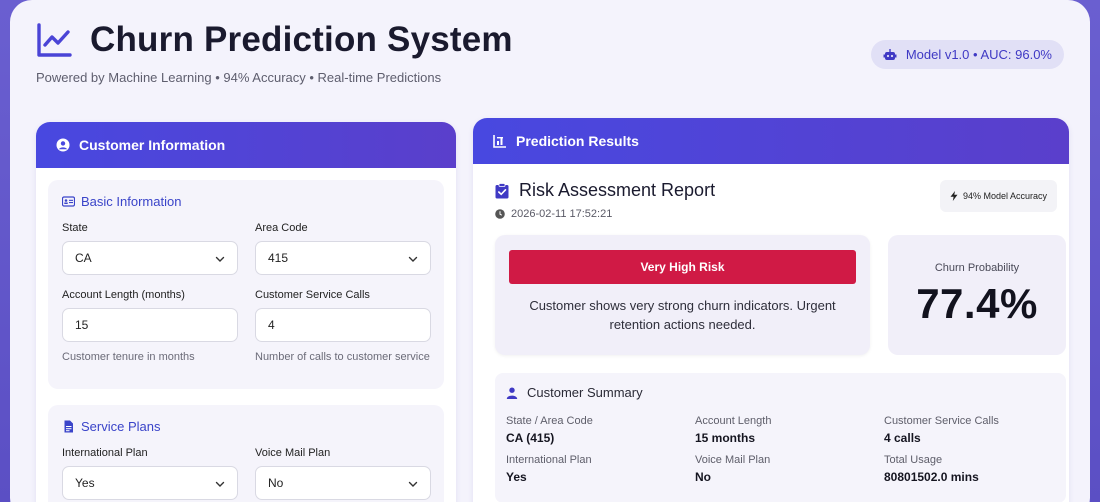 The image size is (1100, 502). Describe the element at coordinates (733, 460) in the screenshot. I see `summary-label: Voice Mail Plan` at that location.